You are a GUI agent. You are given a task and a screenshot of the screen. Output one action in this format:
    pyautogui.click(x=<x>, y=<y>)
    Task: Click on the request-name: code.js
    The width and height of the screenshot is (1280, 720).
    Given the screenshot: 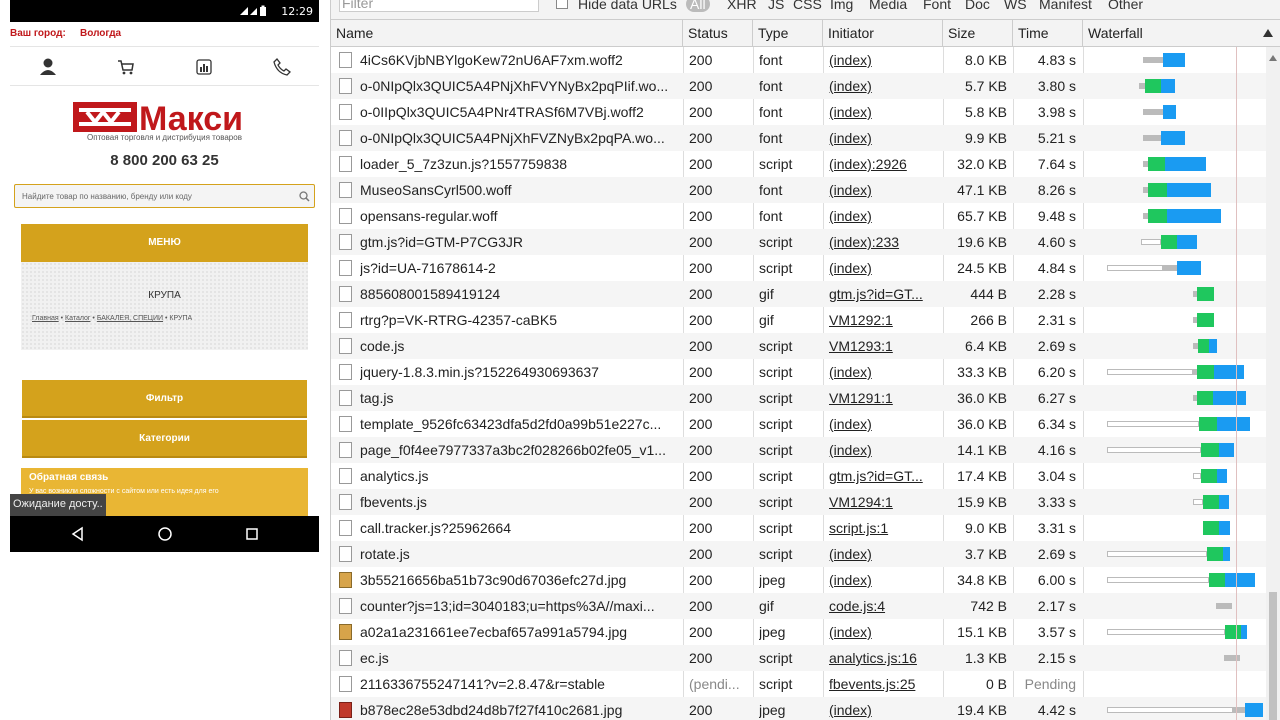 What is the action you would take?
    pyautogui.click(x=382, y=346)
    